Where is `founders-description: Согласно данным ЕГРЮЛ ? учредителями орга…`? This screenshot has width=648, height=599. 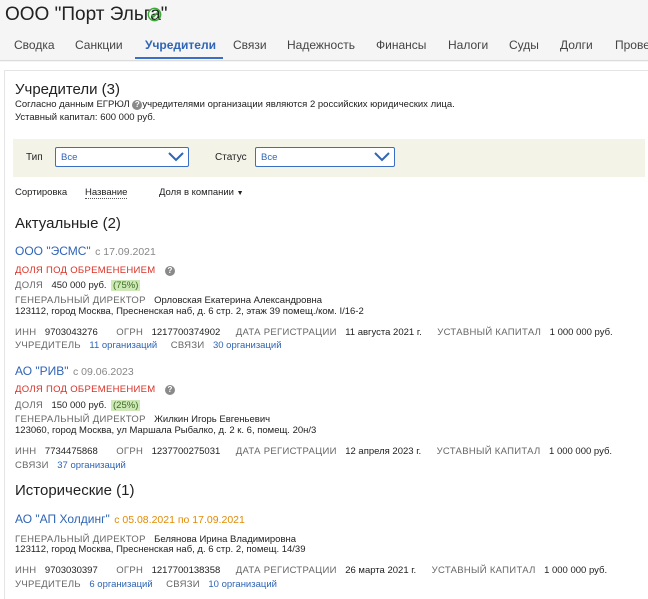 founders-description: Согласно данным ЕГРЮЛ ? учредителями орга… is located at coordinates (235, 104).